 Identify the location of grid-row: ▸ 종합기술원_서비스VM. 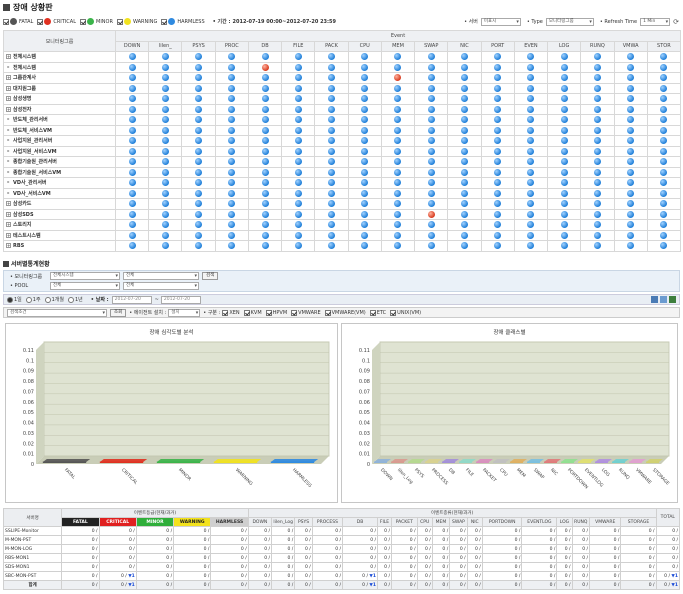
(342, 172).